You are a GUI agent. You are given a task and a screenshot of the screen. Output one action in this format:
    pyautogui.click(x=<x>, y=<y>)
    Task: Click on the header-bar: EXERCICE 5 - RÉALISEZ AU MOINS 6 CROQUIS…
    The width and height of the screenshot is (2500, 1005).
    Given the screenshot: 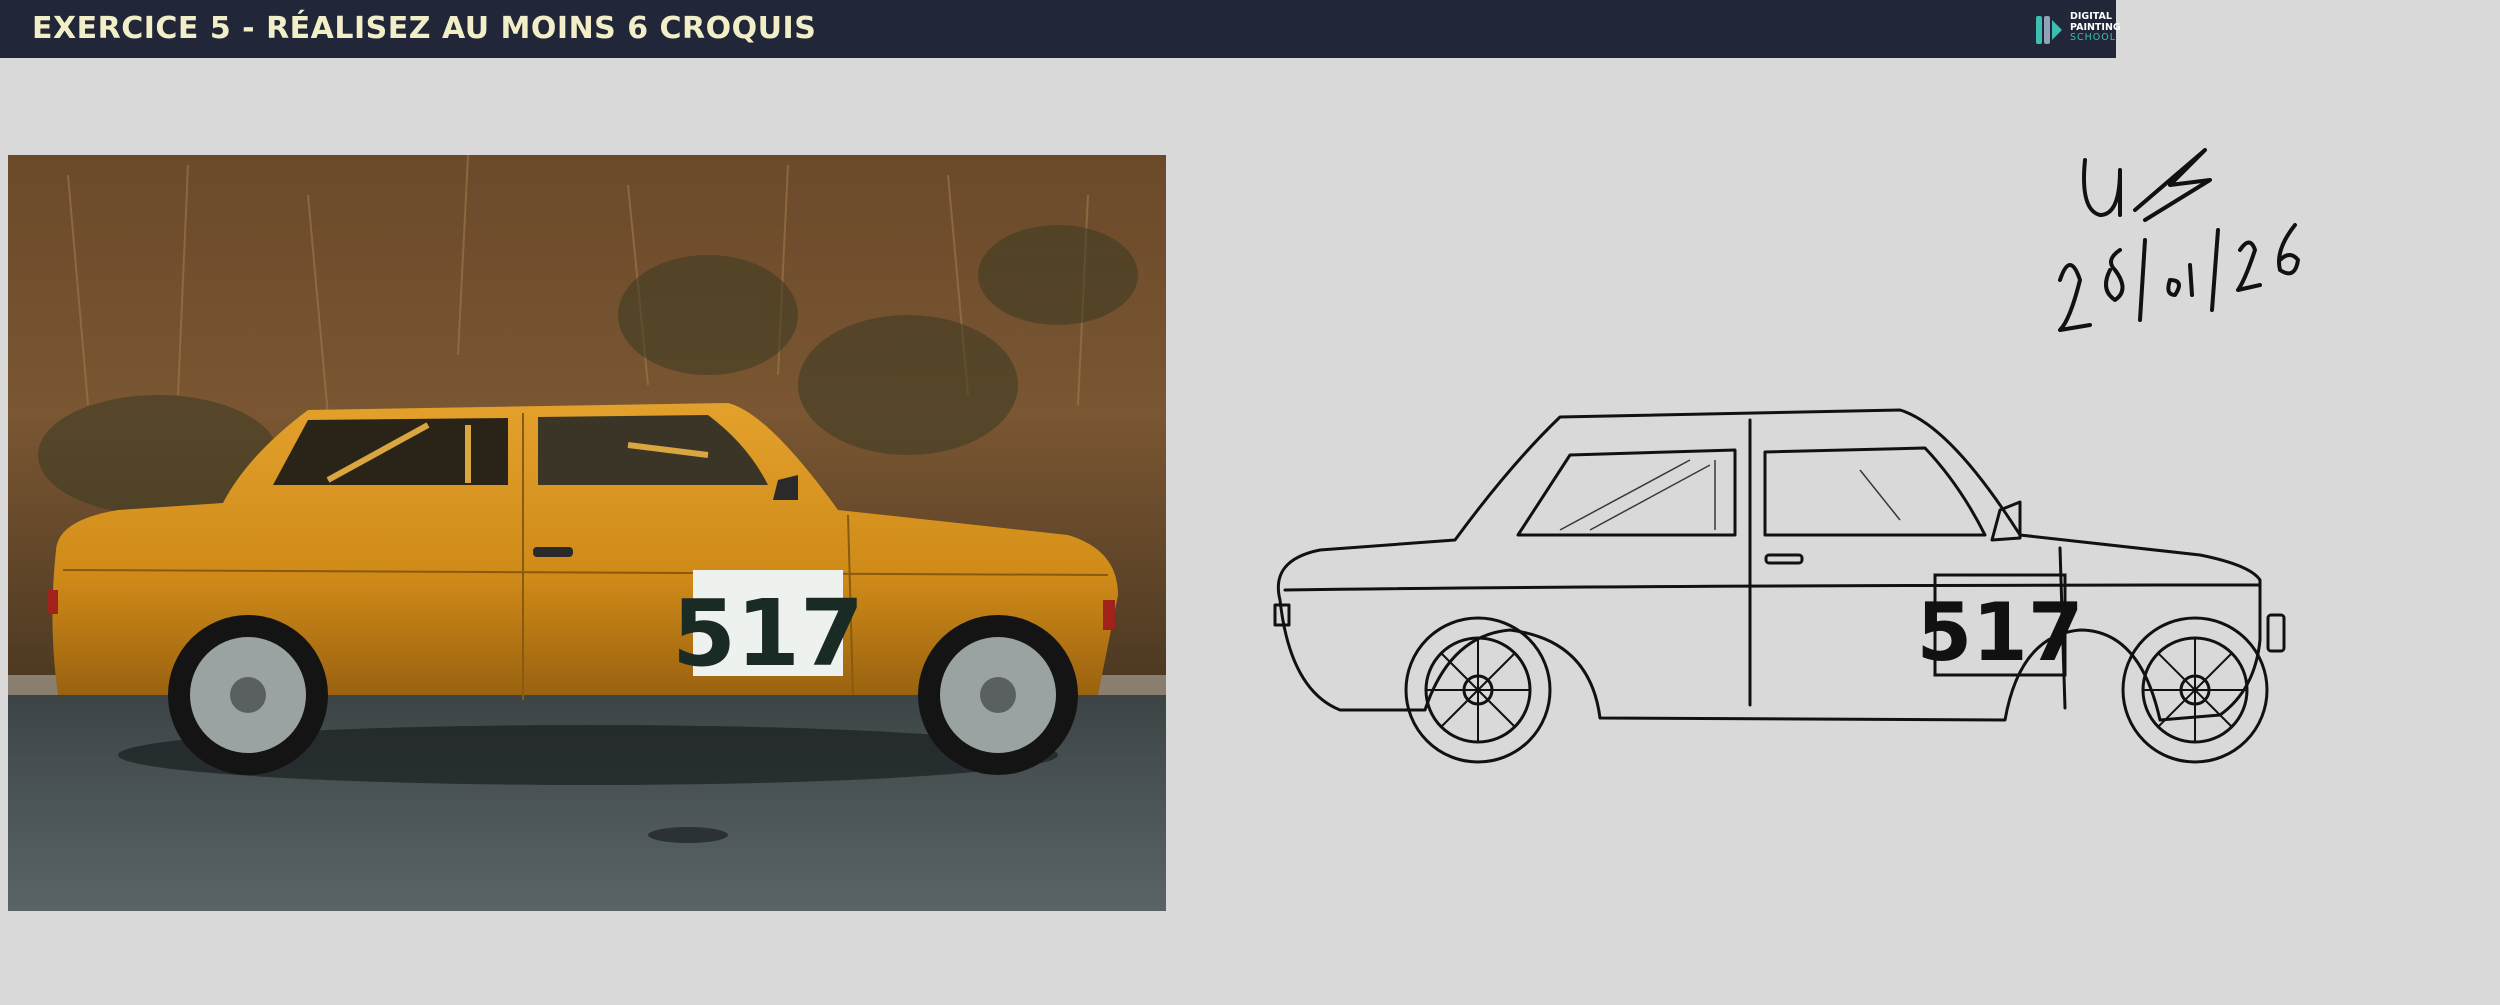 What is the action you would take?
    pyautogui.click(x=1060, y=29)
    